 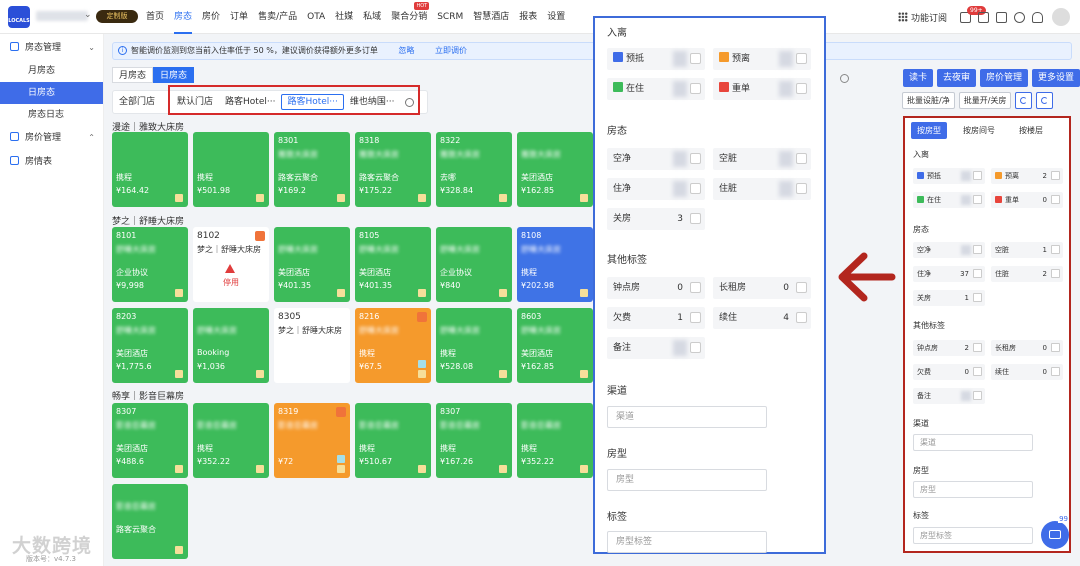 What do you see at coordinates (344, 17) in the screenshot?
I see `nav-item: 社媒` at bounding box center [344, 17].